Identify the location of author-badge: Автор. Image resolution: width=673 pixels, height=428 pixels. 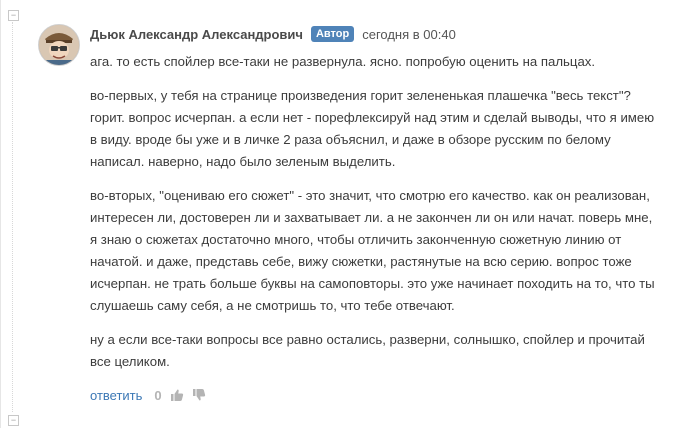
(332, 34).